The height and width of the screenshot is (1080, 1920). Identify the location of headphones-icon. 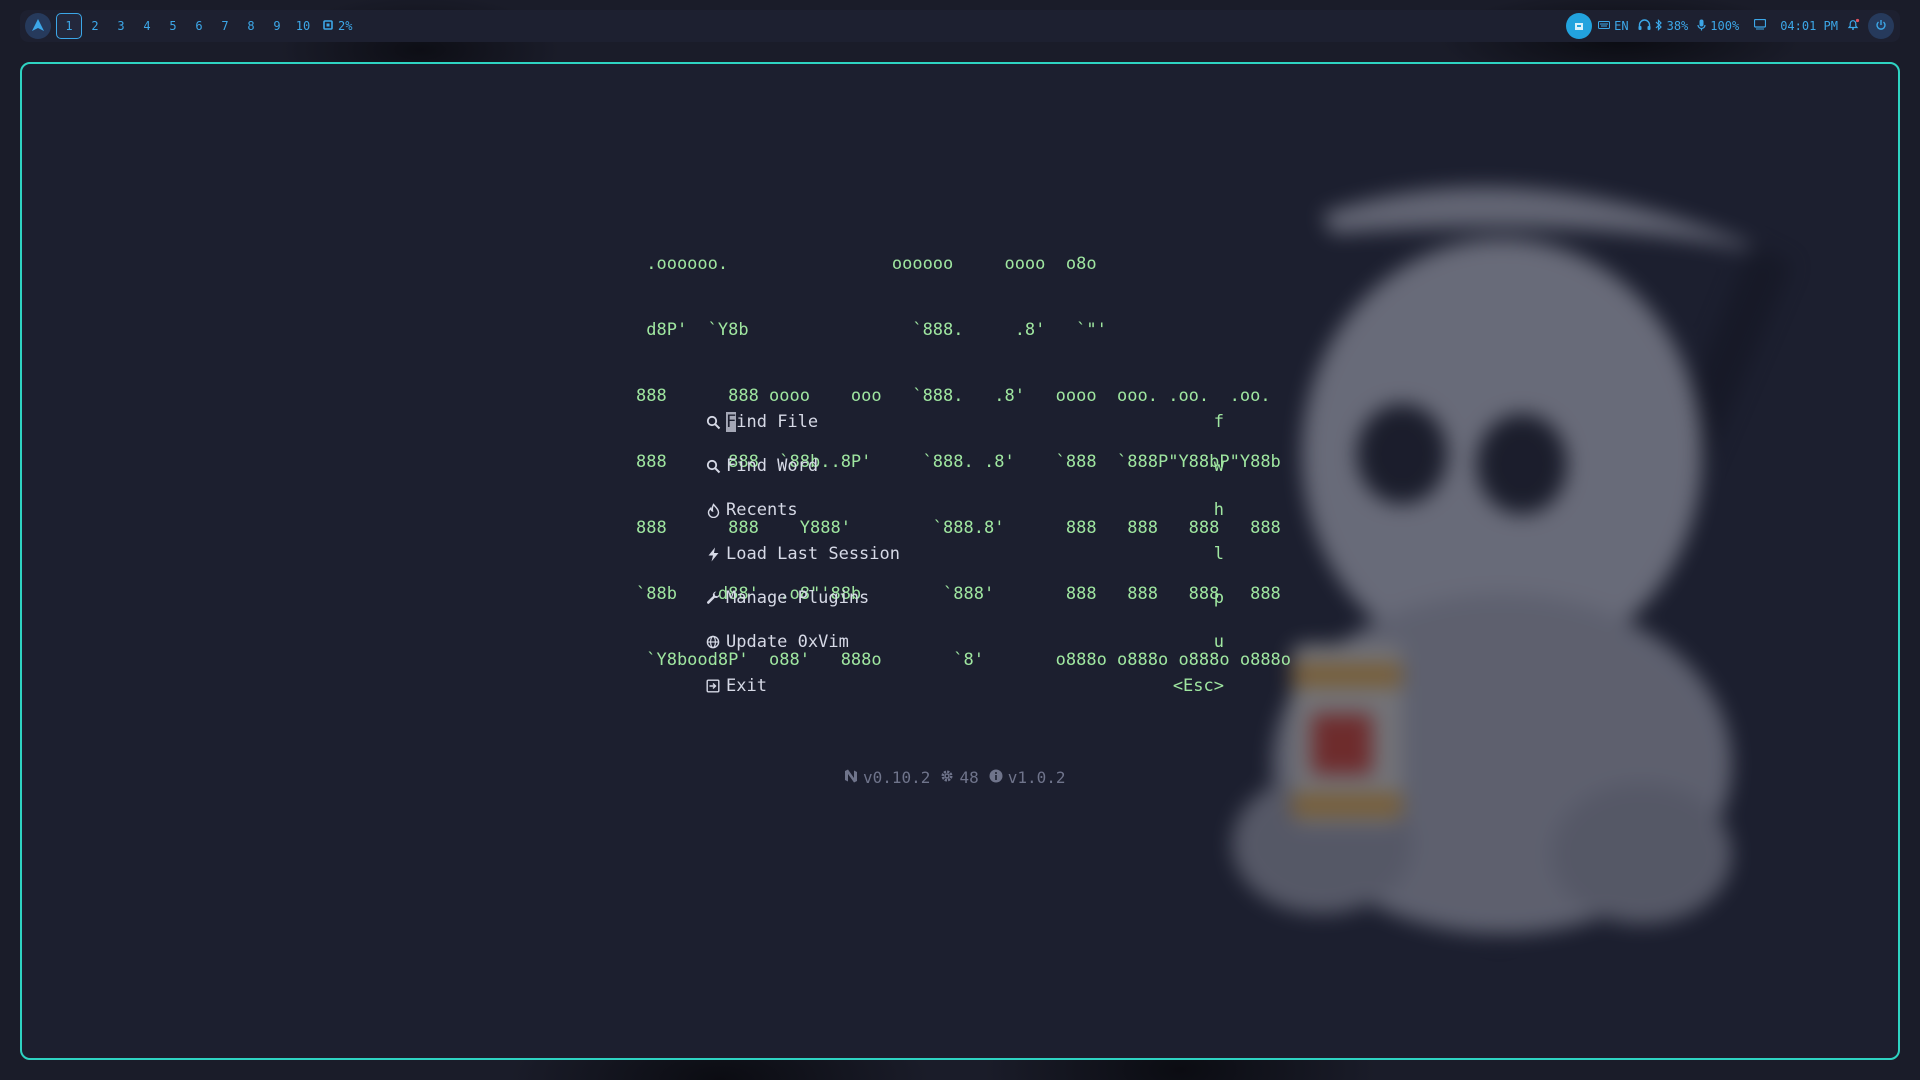
(1644, 26).